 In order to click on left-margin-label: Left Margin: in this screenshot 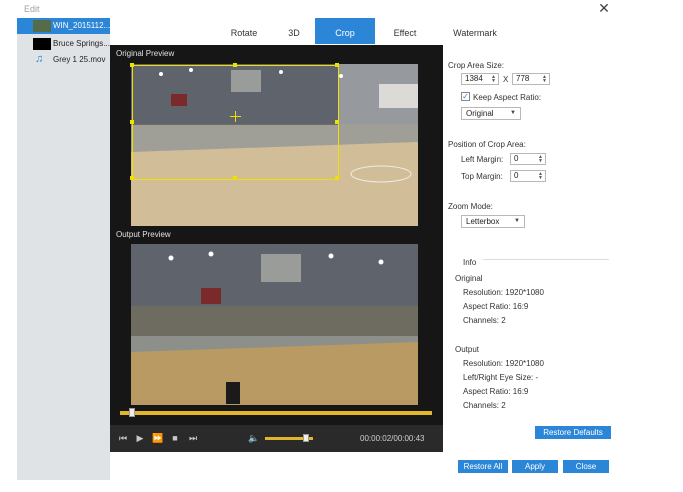, I will do `click(482, 159)`.